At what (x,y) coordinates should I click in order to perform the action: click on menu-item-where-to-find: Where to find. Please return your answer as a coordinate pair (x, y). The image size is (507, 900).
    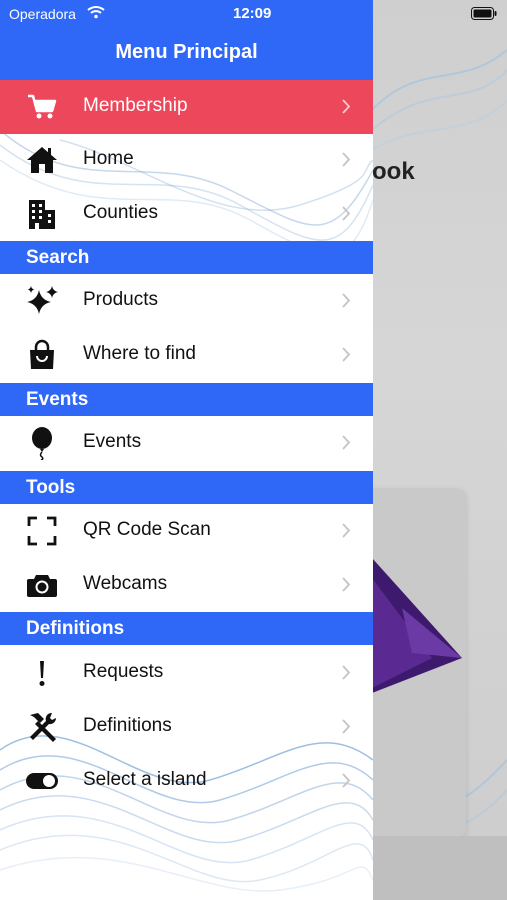
    Looking at the image, I should click on (186, 355).